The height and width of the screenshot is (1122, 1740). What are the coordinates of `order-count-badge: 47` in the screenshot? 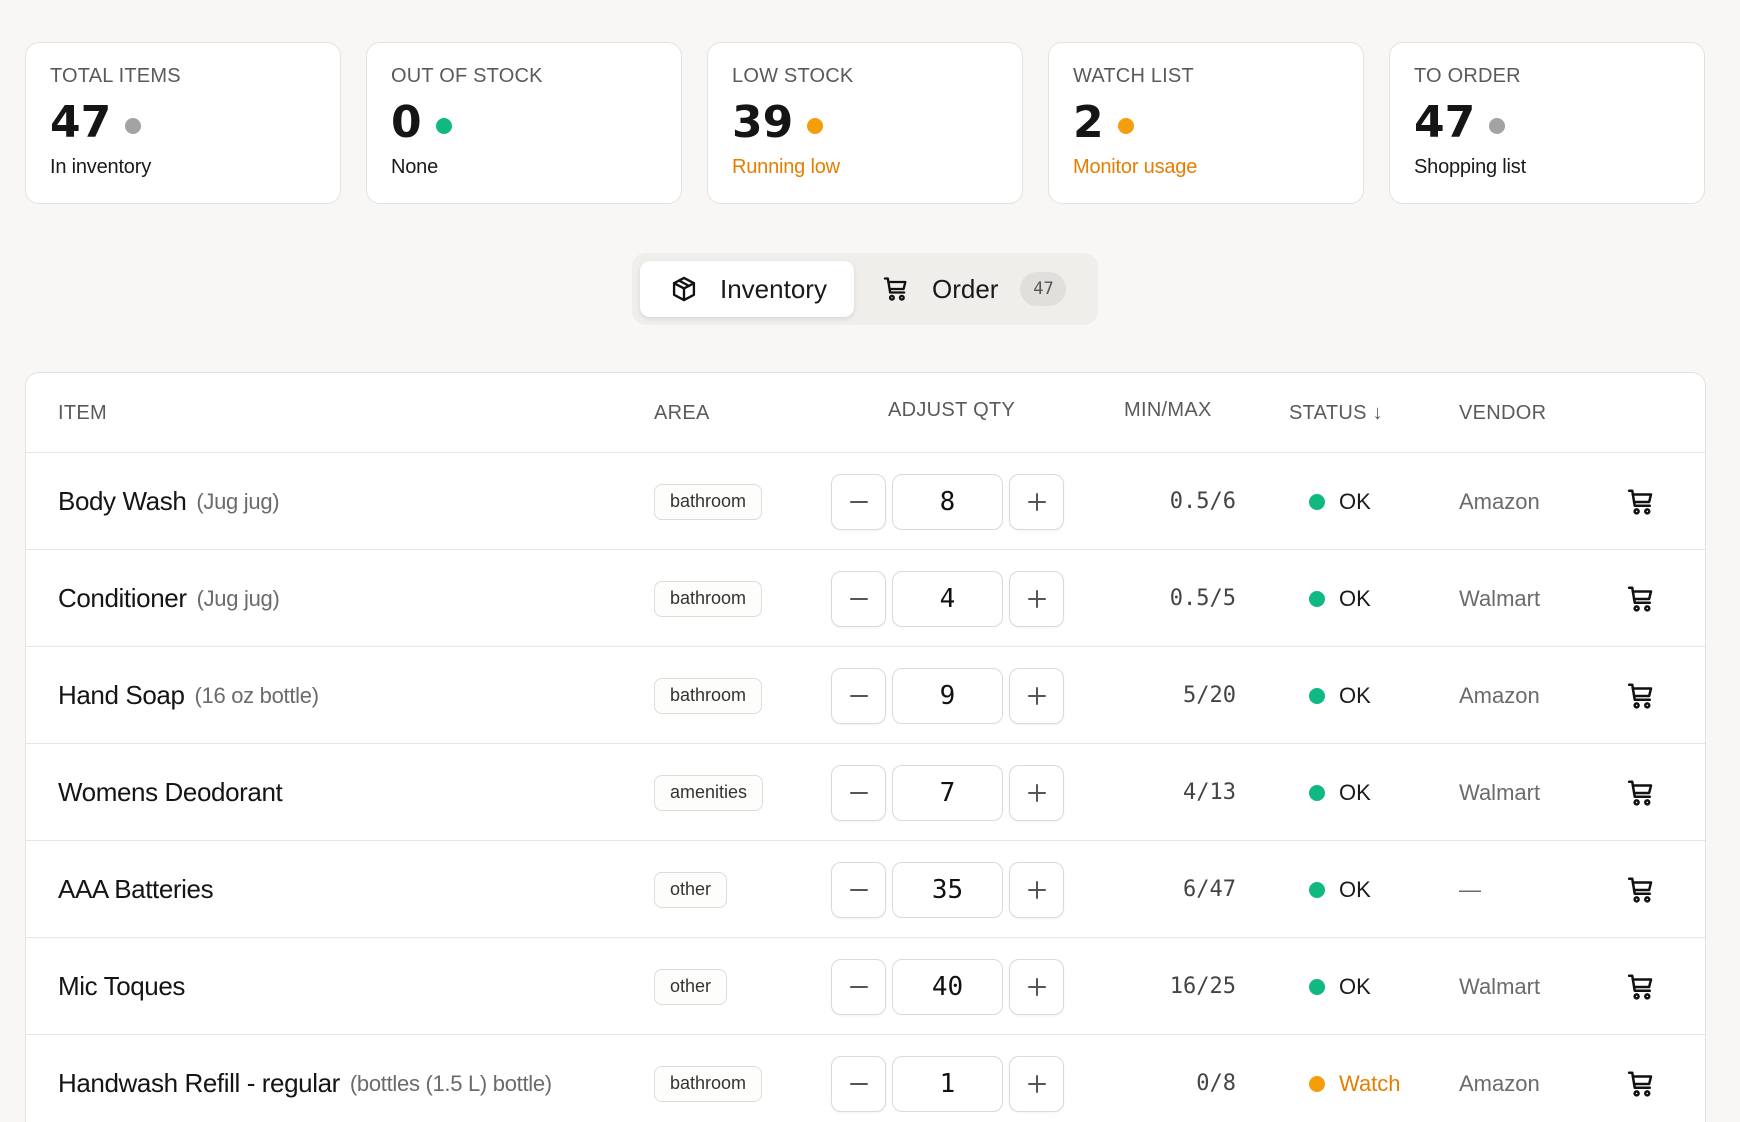 It's located at (1043, 289).